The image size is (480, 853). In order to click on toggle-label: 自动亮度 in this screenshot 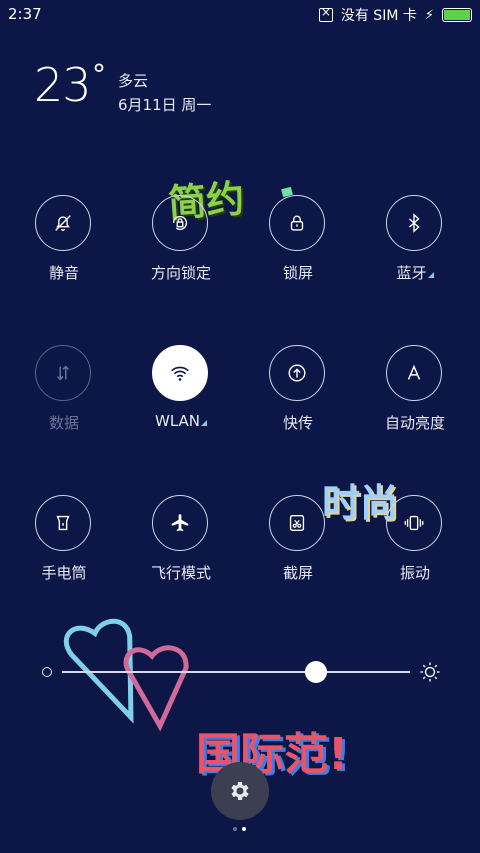, I will do `click(415, 422)`.